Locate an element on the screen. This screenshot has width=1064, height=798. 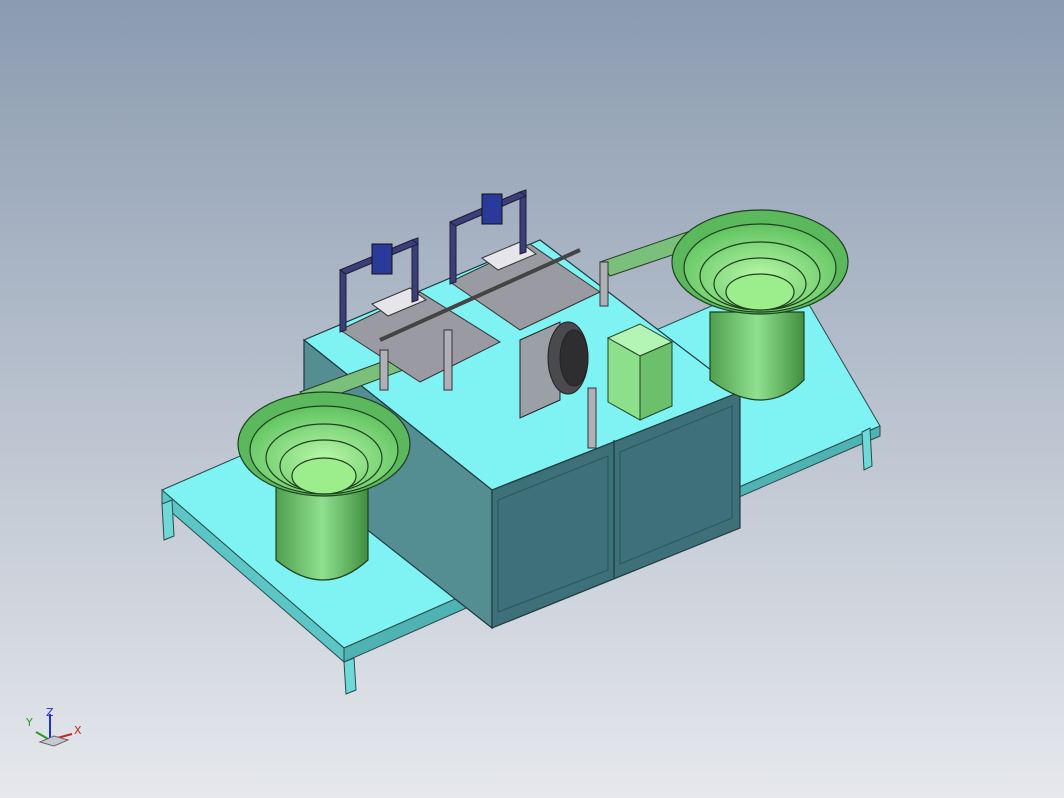
z-axis-label: Z is located at coordinates (50, 712).